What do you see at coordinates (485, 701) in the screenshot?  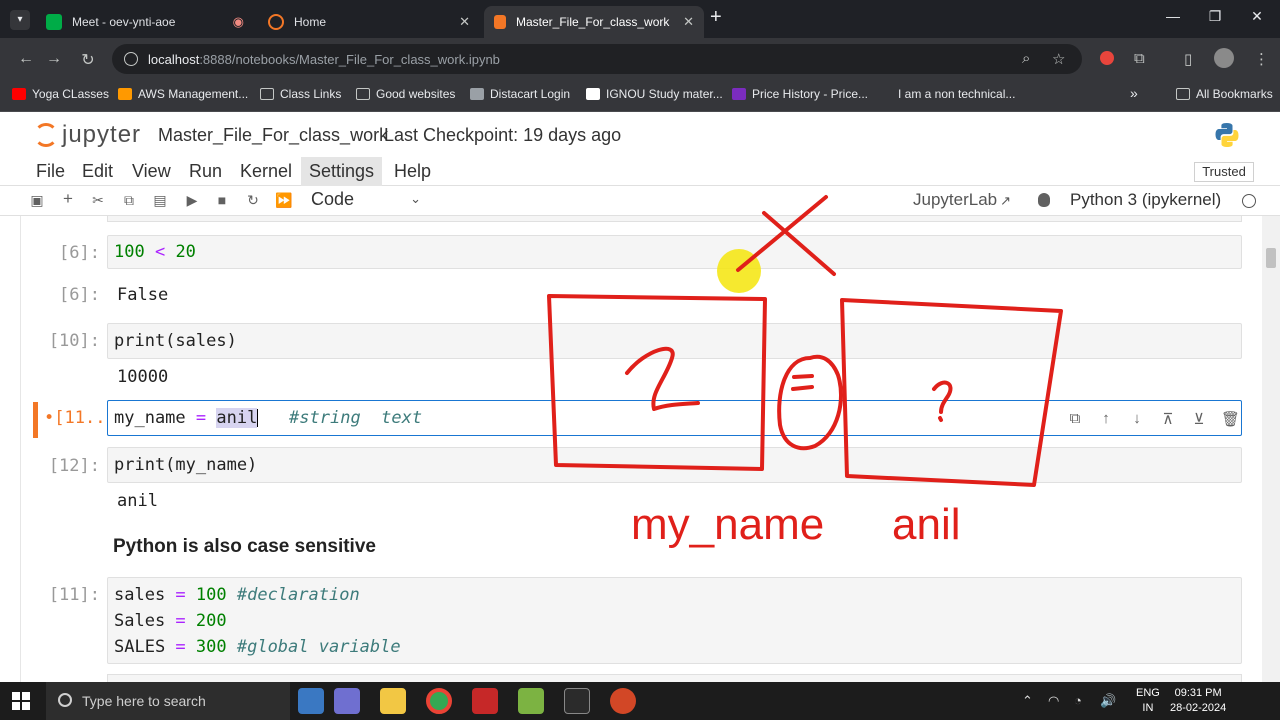 I see `recorder-app-icon` at bounding box center [485, 701].